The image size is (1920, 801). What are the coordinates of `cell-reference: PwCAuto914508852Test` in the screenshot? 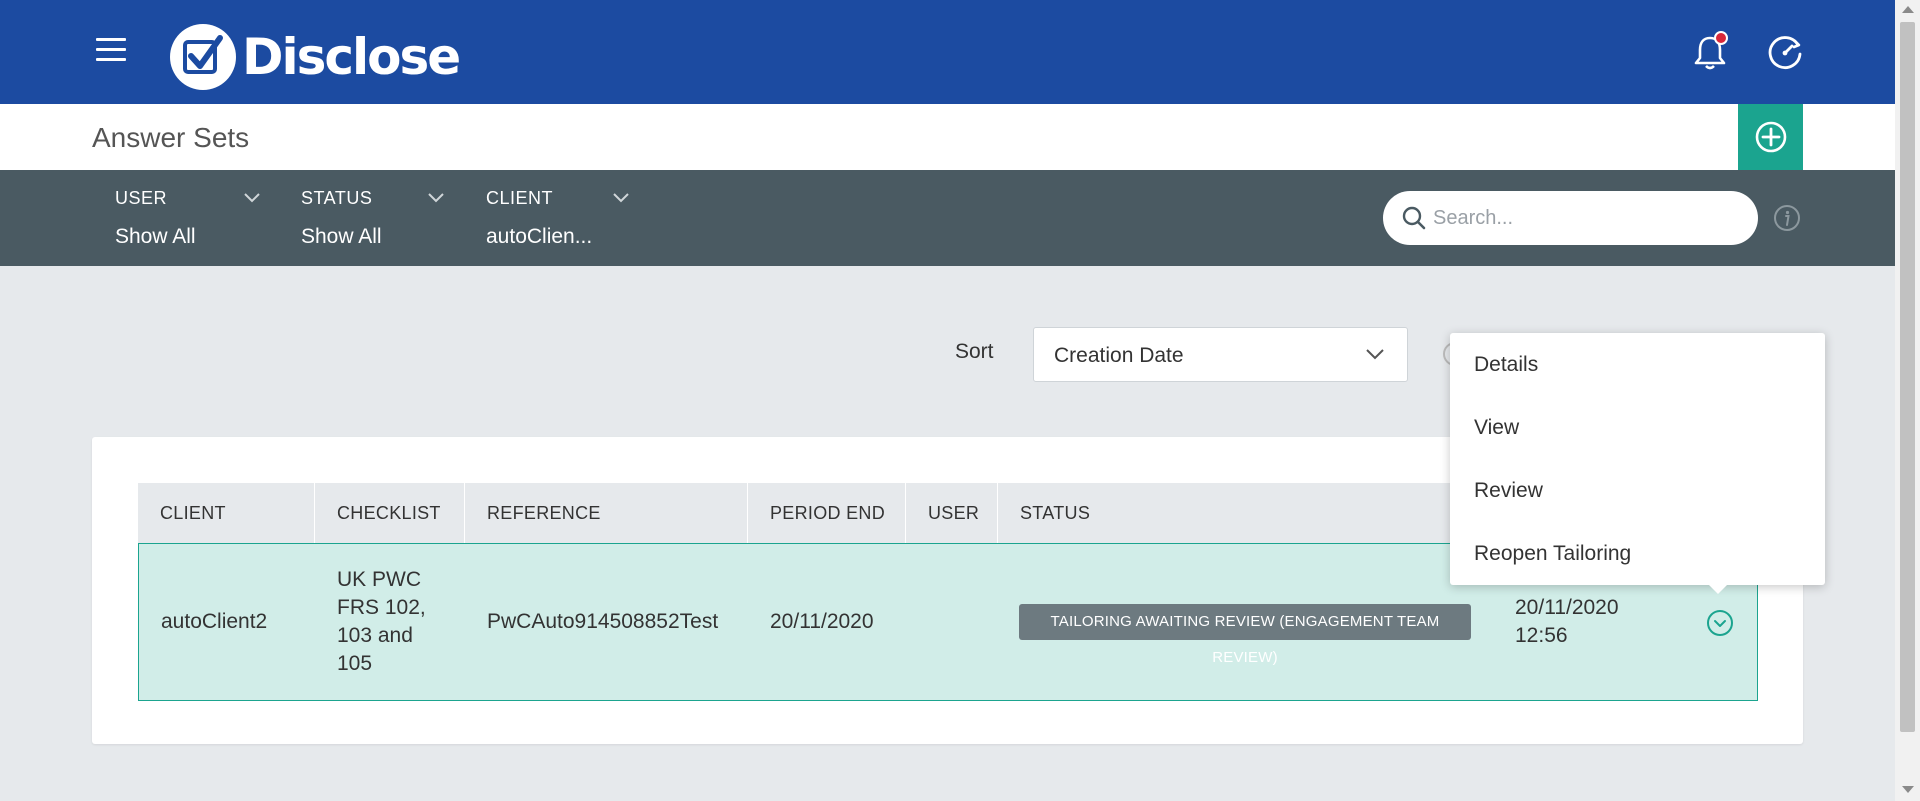 It's located at (603, 621).